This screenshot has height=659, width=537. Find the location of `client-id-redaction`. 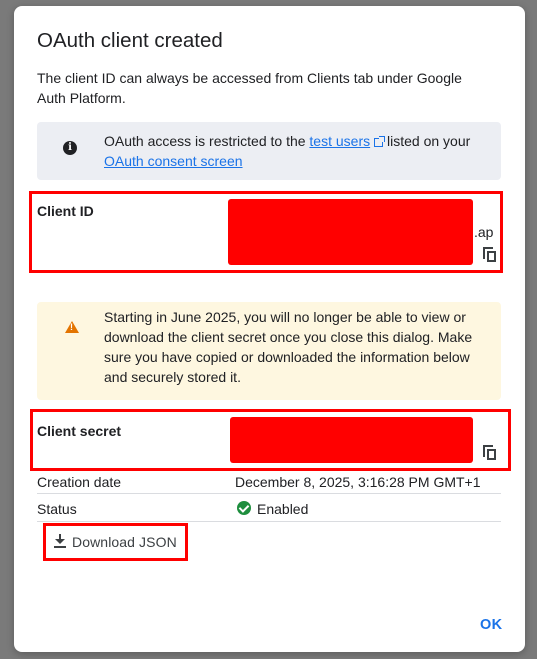

client-id-redaction is located at coordinates (350, 232).